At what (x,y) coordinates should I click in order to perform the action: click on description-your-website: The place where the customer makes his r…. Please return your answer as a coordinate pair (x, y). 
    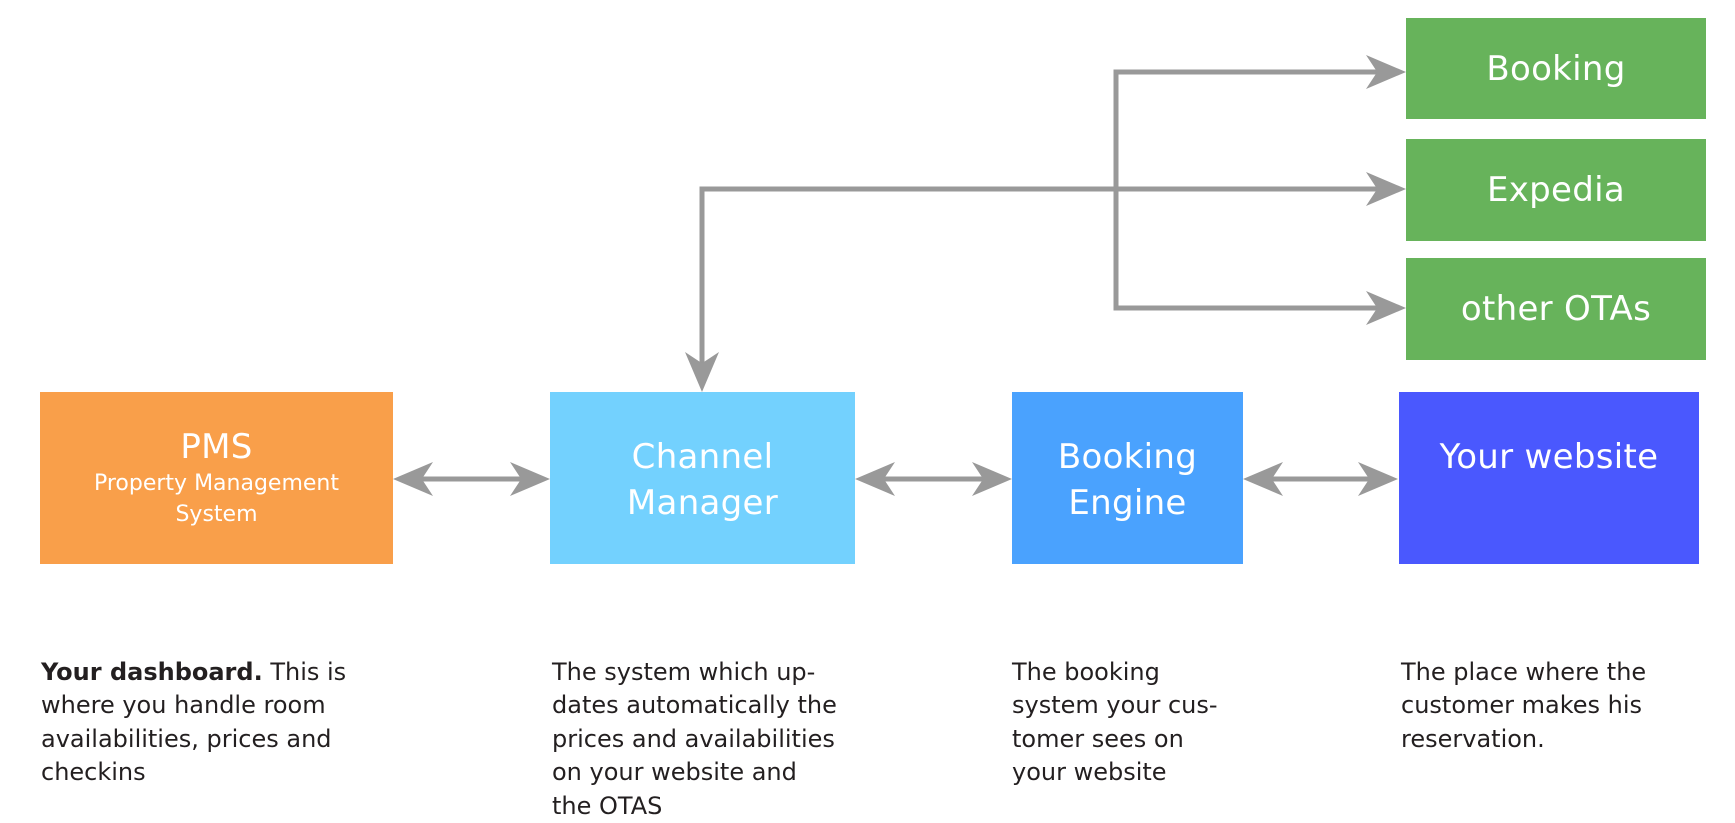
    Looking at the image, I should click on (1566, 689).